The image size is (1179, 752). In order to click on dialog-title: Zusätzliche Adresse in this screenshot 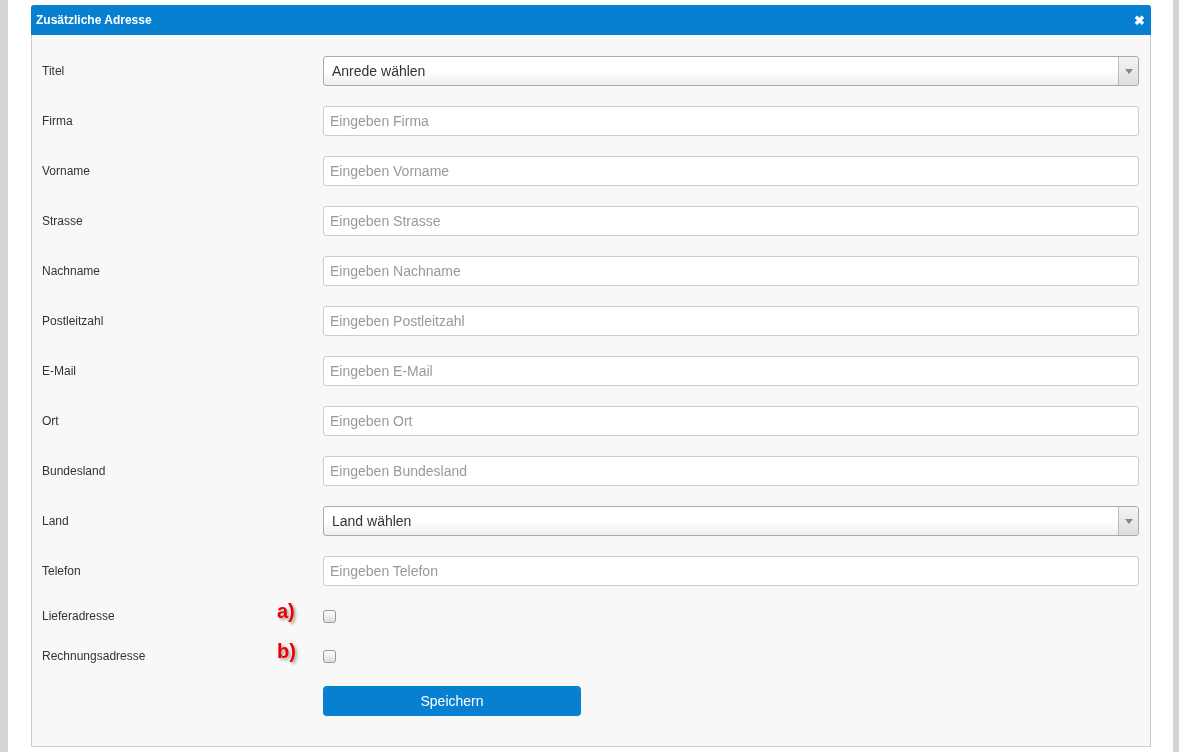, I will do `click(94, 20)`.